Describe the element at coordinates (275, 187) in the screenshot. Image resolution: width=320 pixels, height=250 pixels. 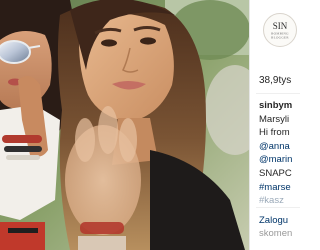
I see `caption-hashtag: #marse` at that location.